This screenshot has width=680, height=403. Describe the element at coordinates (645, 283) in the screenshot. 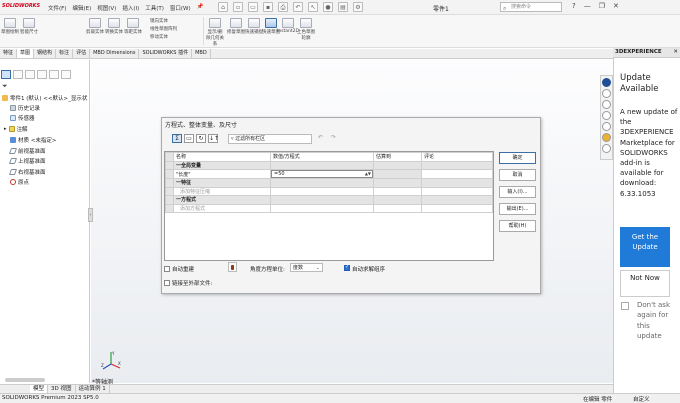

I see `not-now-button: Not Now` at that location.